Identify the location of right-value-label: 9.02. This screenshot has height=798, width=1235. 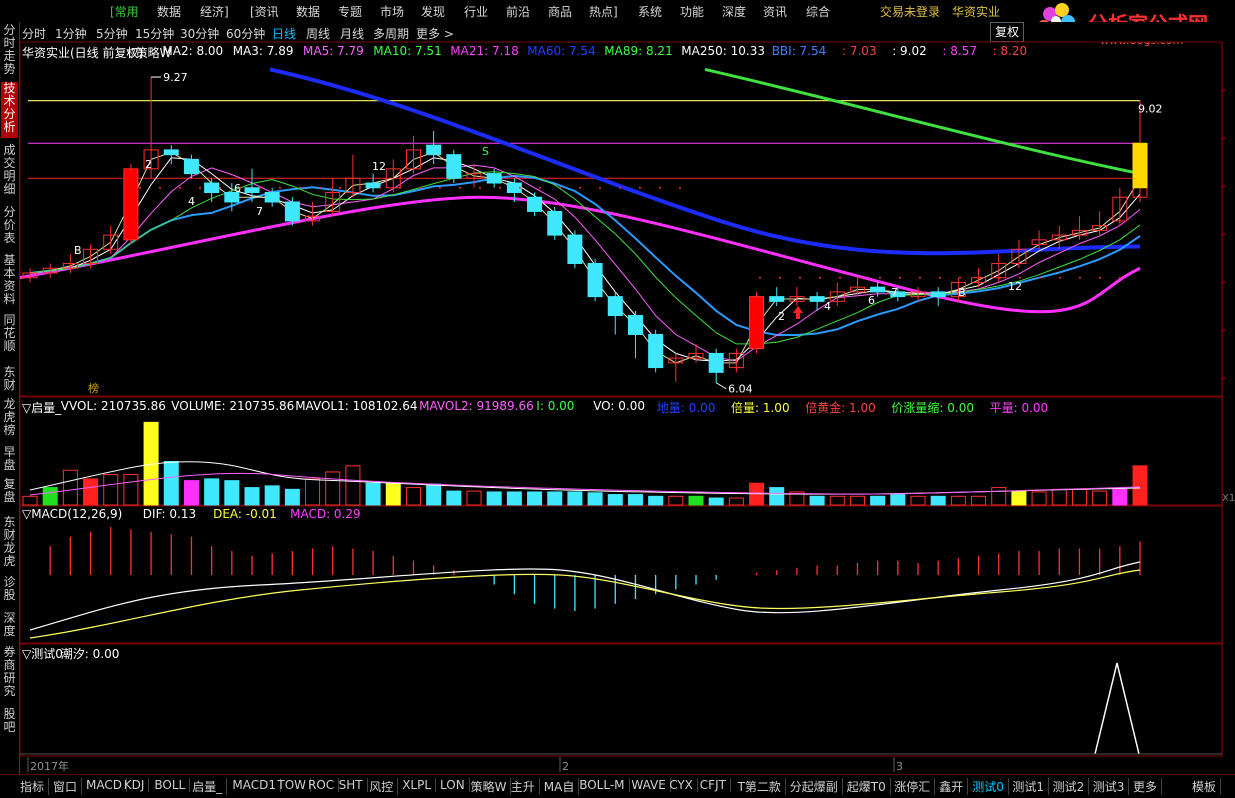
(1150, 109).